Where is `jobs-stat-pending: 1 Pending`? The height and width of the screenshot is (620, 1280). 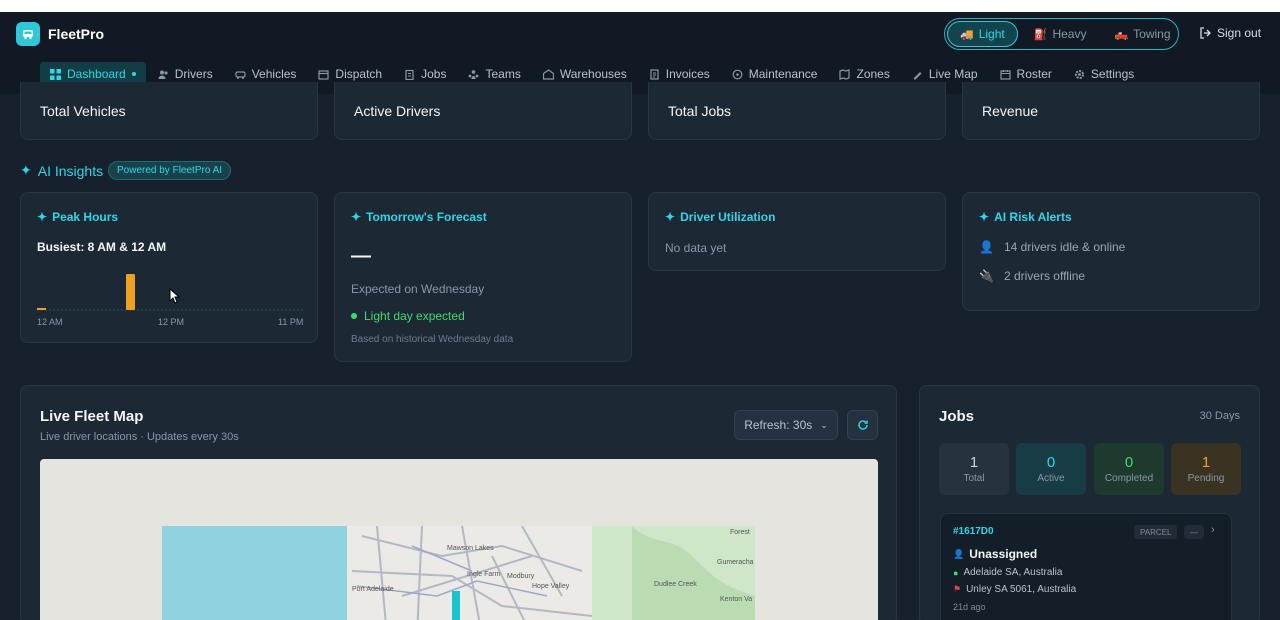 jobs-stat-pending: 1 Pending is located at coordinates (1206, 469).